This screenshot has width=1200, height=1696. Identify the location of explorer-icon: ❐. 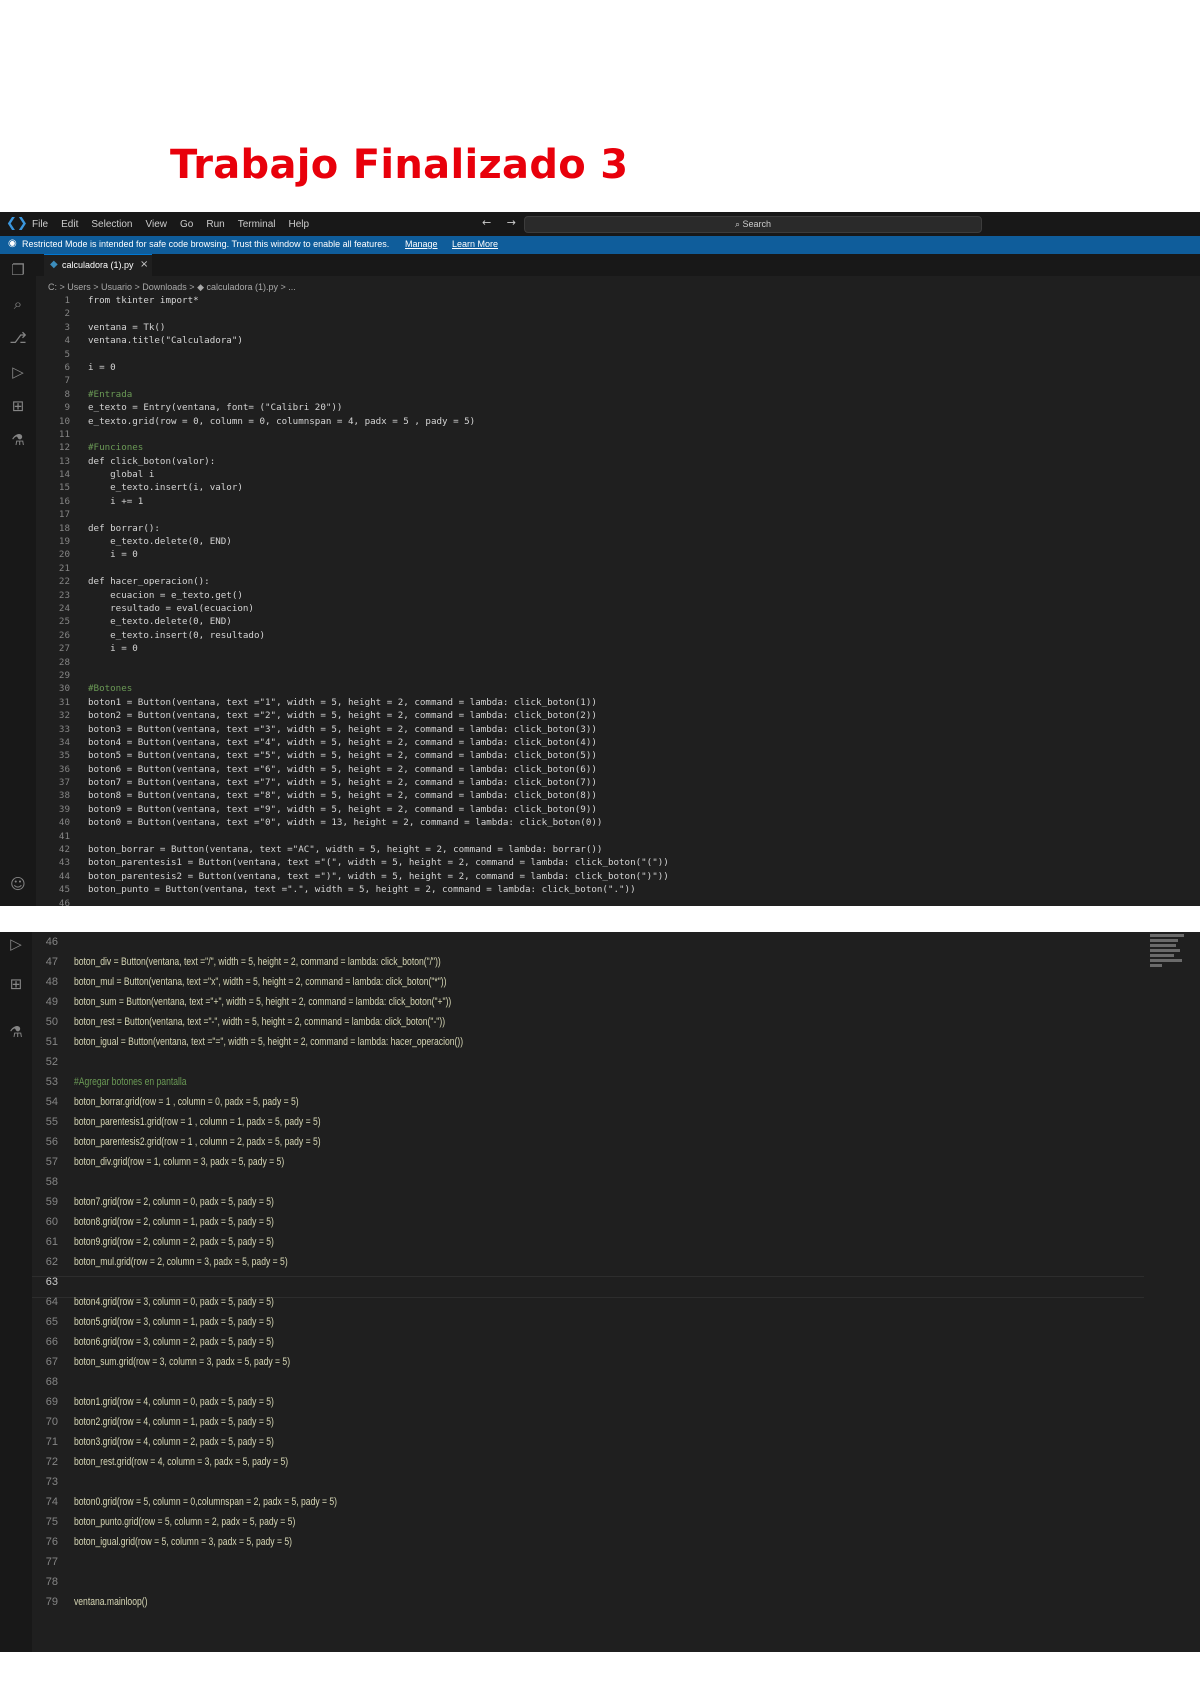
(18, 270).